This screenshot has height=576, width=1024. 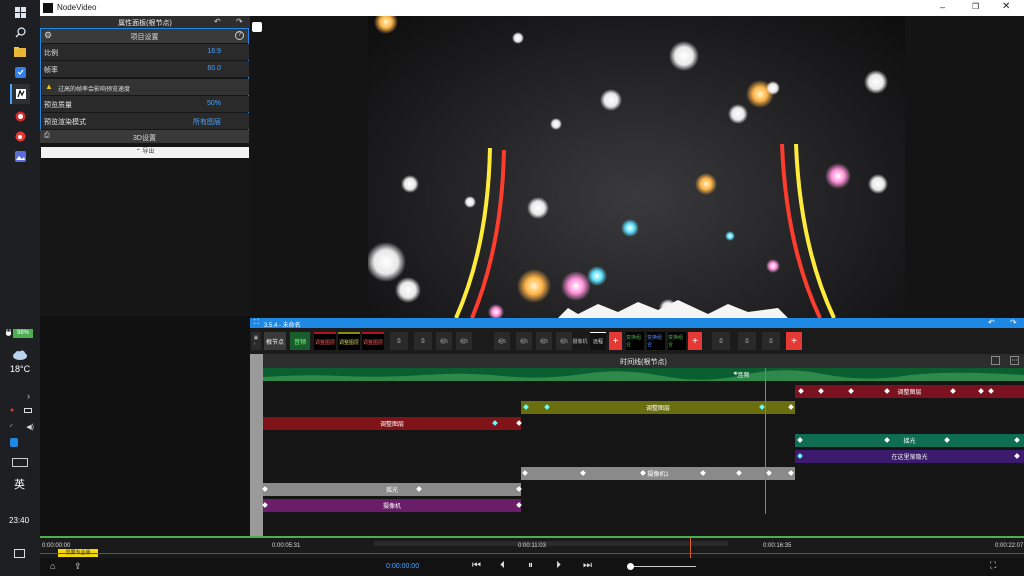 I want to click on add-node-button-1: +, so click(x=615, y=341).